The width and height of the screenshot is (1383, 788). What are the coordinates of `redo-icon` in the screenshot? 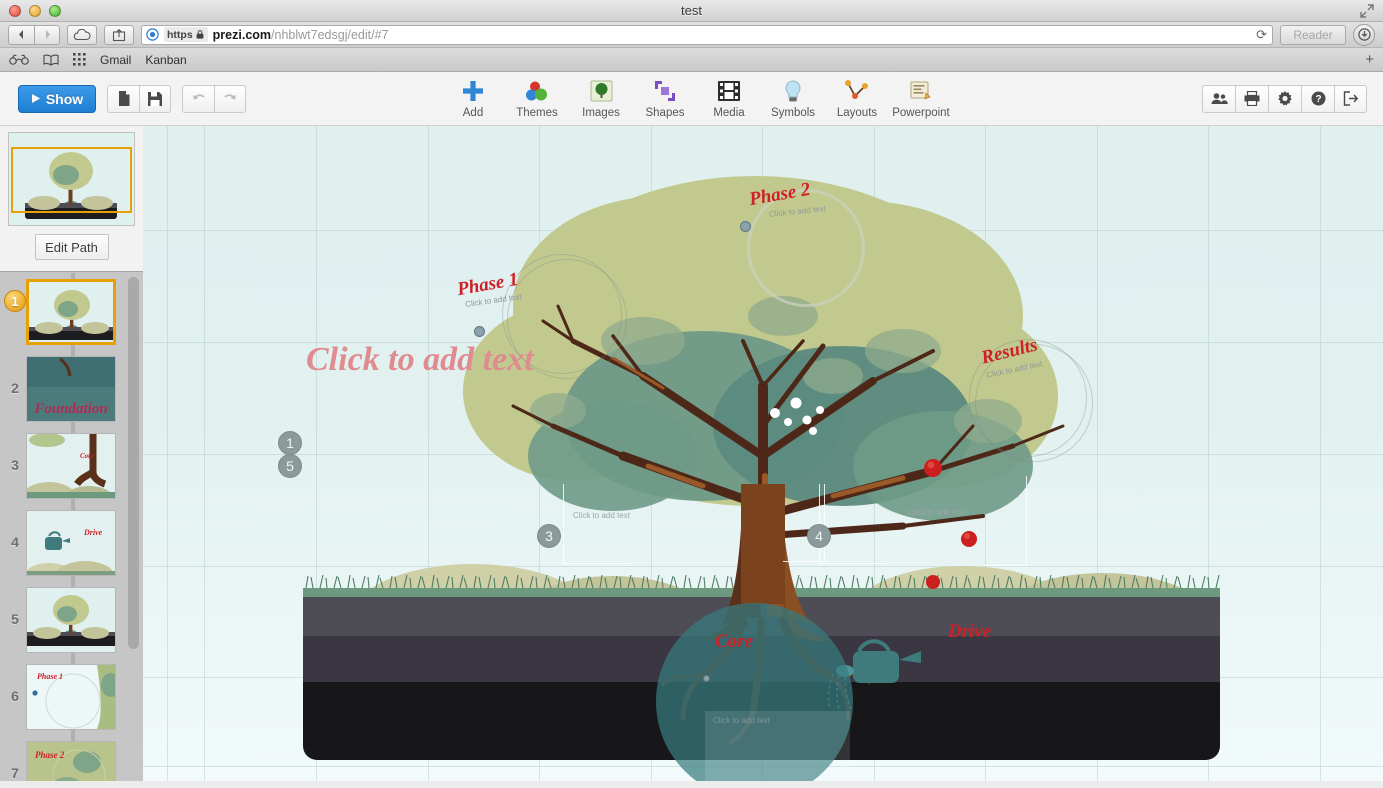 It's located at (230, 98).